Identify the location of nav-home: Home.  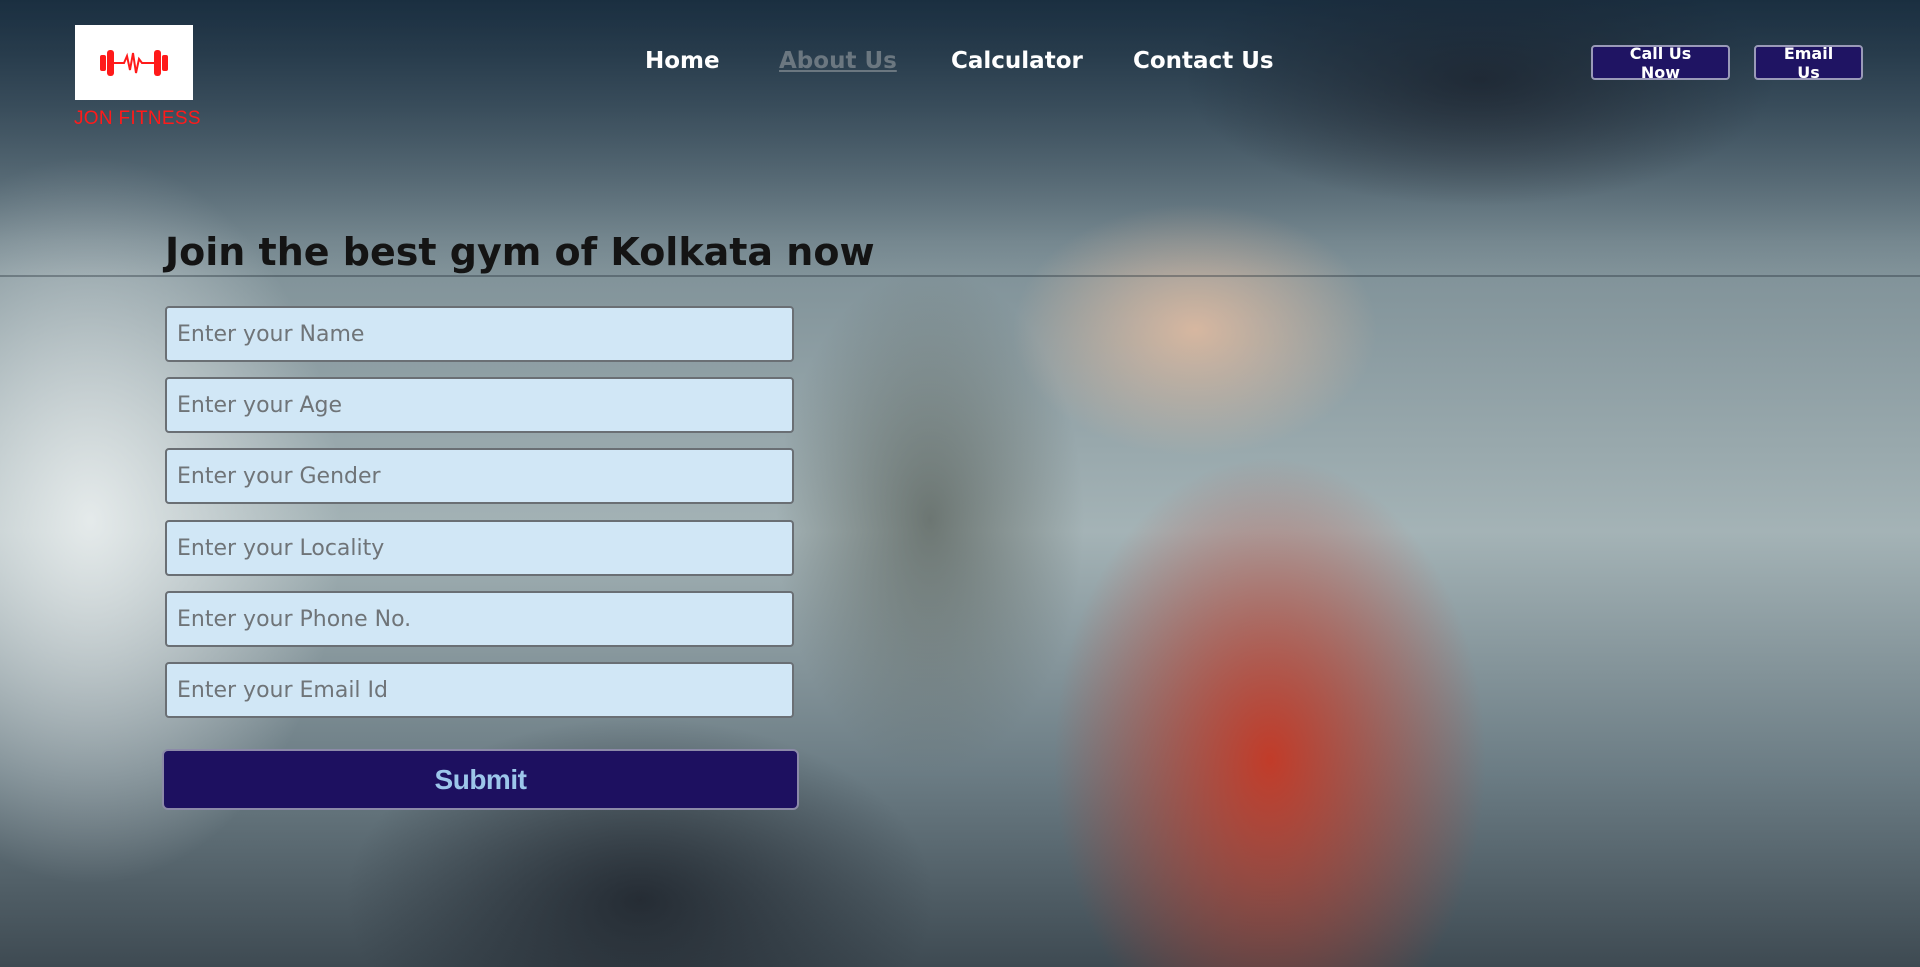
(682, 61).